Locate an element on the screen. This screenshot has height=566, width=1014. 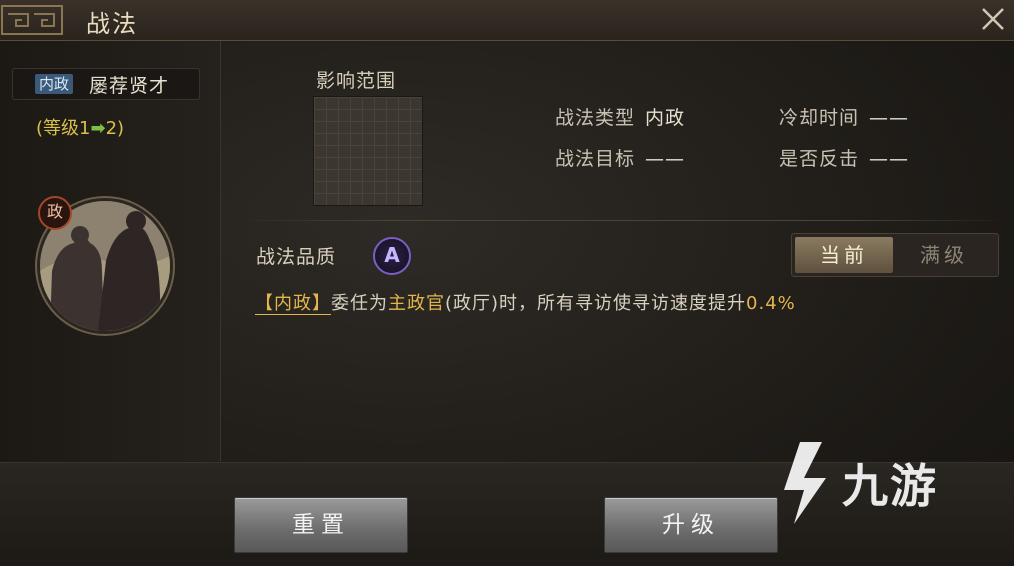
watermark: 九游 is located at coordinates (875, 482).